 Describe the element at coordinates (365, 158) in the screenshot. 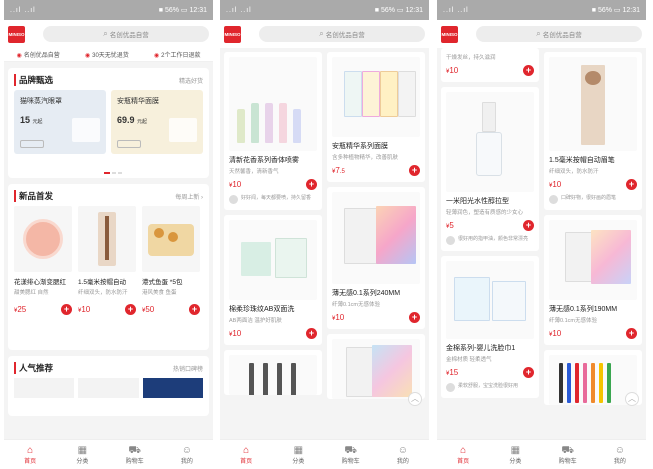

I see `product-subtitle: 含多种植物精华，改善肌肤` at that location.